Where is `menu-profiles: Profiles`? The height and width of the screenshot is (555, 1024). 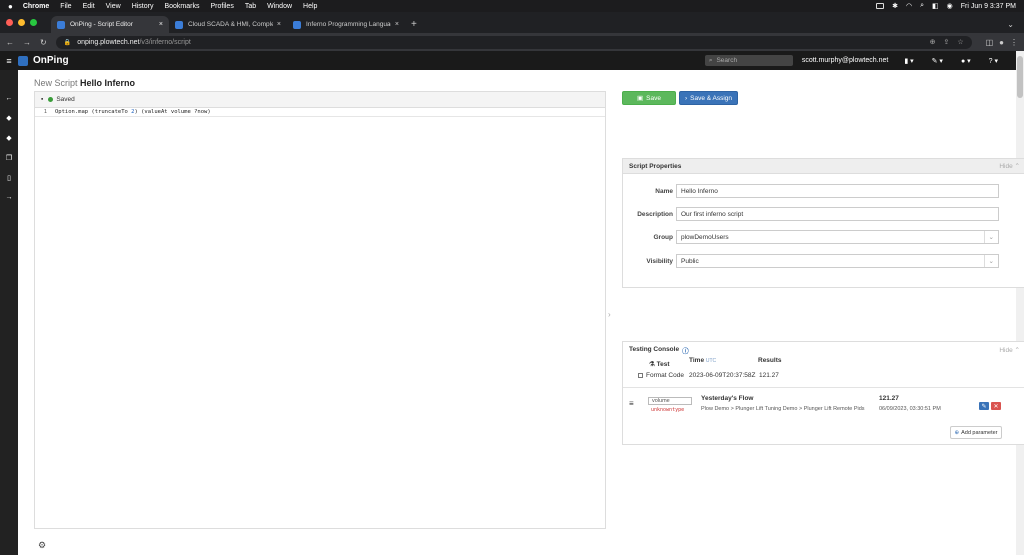
menu-profiles: Profiles is located at coordinates (221, 6).